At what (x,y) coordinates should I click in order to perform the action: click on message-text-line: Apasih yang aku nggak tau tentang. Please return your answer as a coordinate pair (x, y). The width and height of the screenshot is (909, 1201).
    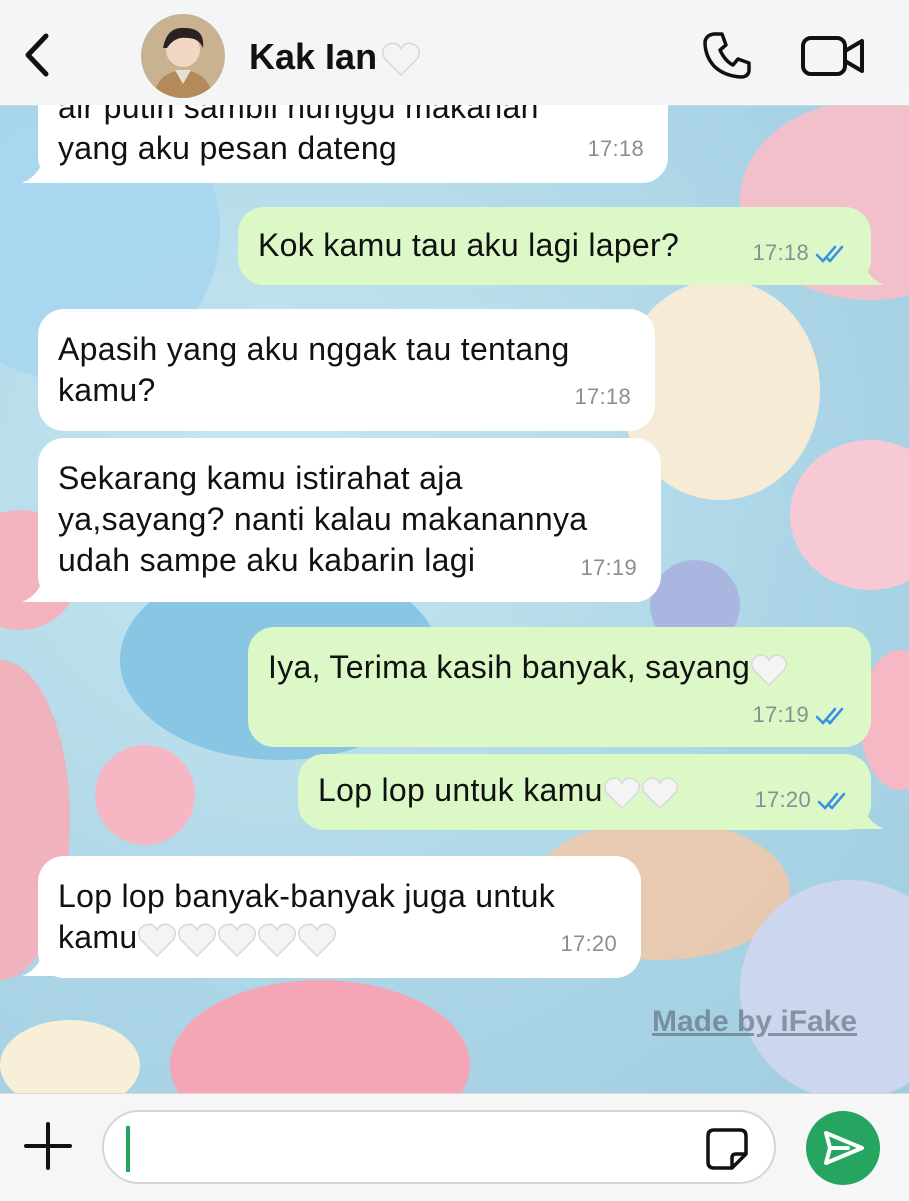
    Looking at the image, I should click on (314, 349).